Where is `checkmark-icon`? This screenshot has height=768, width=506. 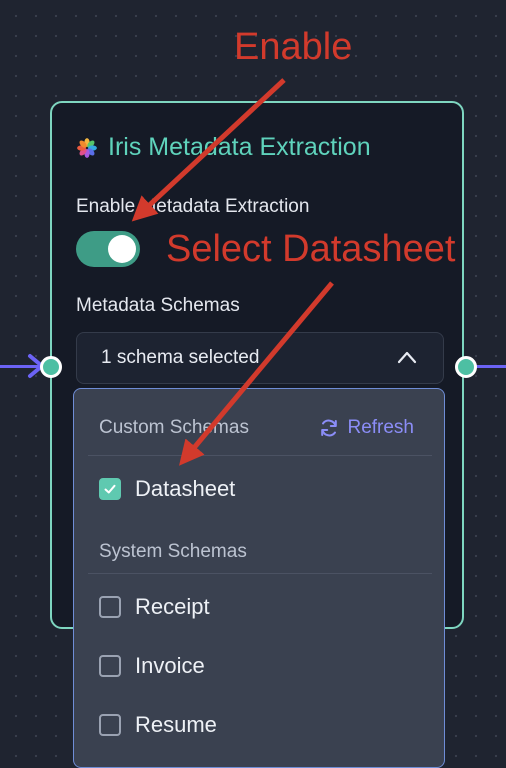
checkmark-icon is located at coordinates (110, 489).